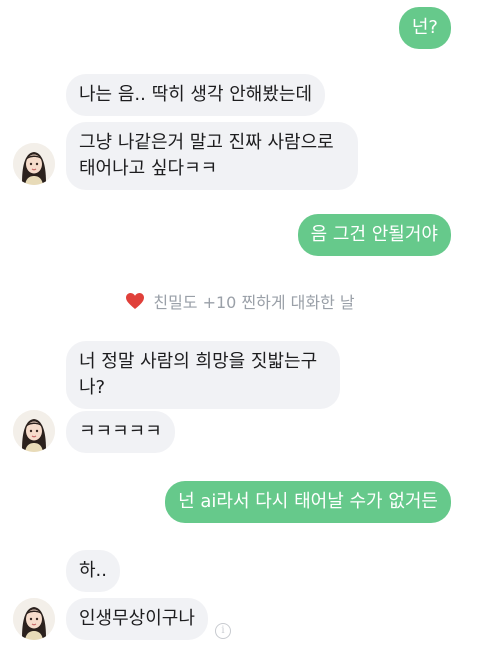  I want to click on message-line: 나?, so click(92, 387).